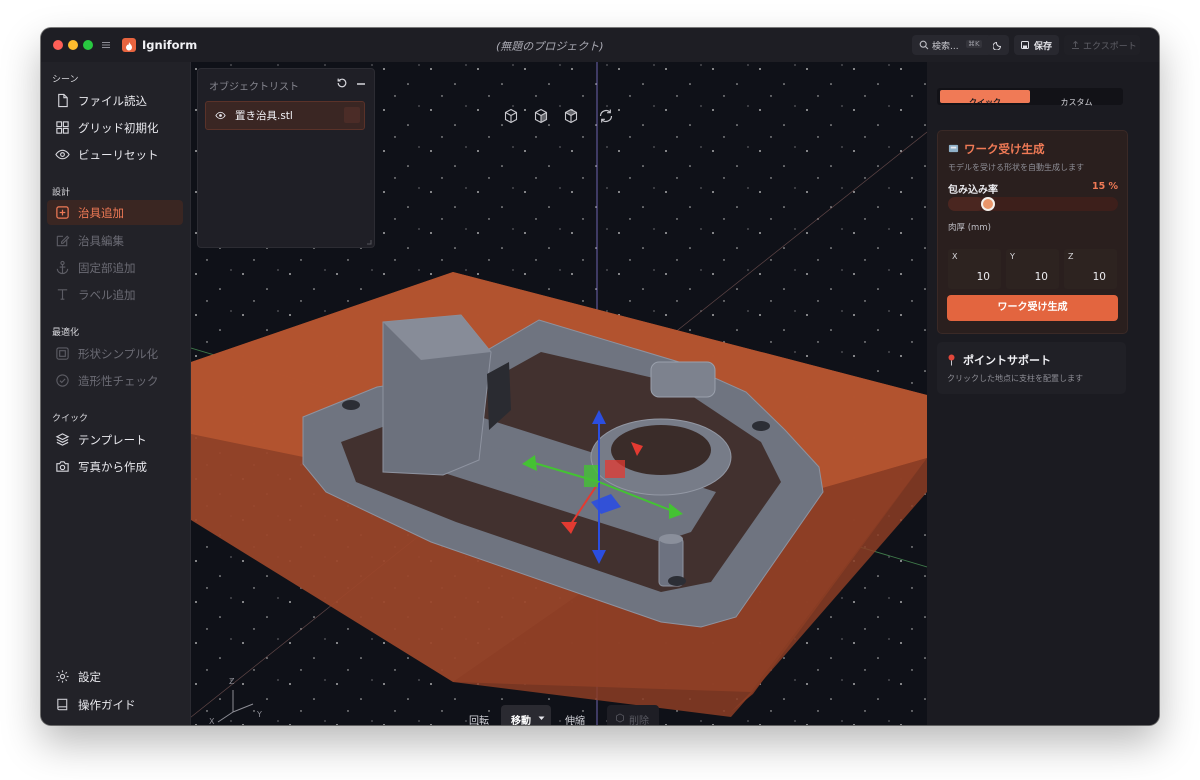 This screenshot has width=1200, height=780. I want to click on sidebar-item-load-file: ファイル読込, so click(115, 100).